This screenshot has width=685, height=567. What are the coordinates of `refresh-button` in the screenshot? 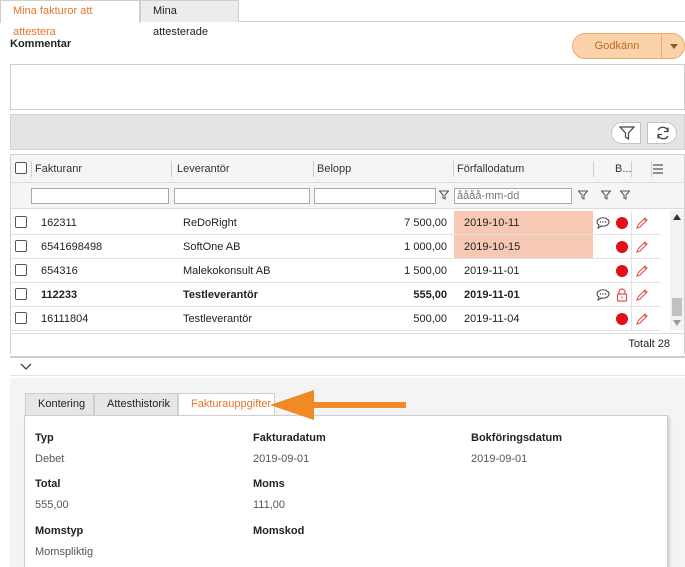 It's located at (662, 133).